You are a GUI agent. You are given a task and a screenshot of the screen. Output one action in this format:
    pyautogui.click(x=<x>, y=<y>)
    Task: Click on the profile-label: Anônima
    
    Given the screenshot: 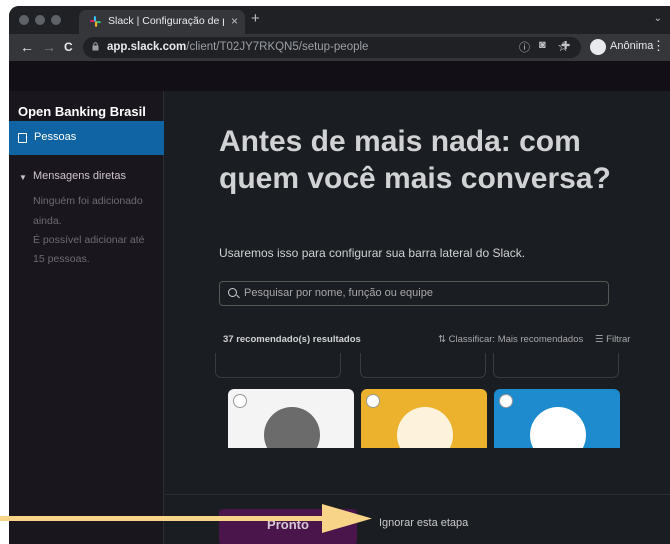 What is the action you would take?
    pyautogui.click(x=631, y=46)
    